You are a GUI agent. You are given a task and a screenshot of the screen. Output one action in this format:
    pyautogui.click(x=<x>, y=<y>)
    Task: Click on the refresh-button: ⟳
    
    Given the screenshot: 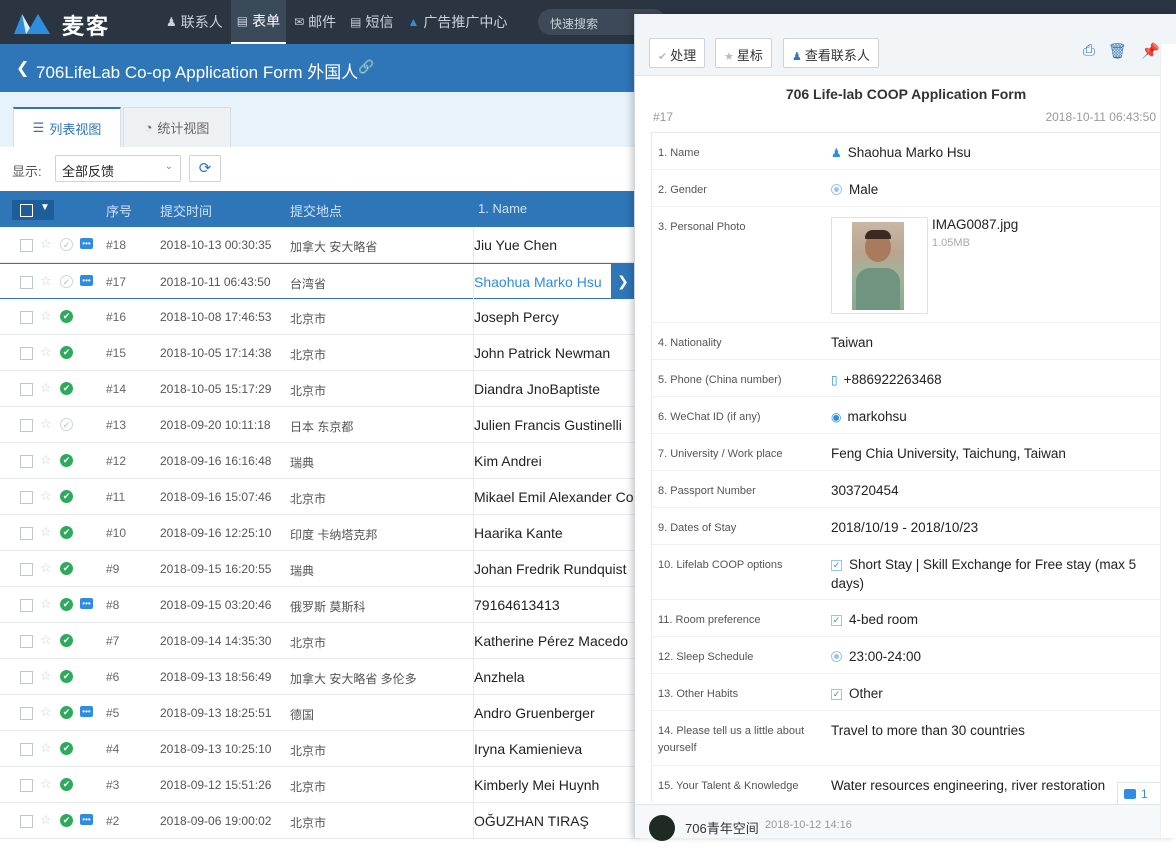 What is the action you would take?
    pyautogui.click(x=205, y=168)
    